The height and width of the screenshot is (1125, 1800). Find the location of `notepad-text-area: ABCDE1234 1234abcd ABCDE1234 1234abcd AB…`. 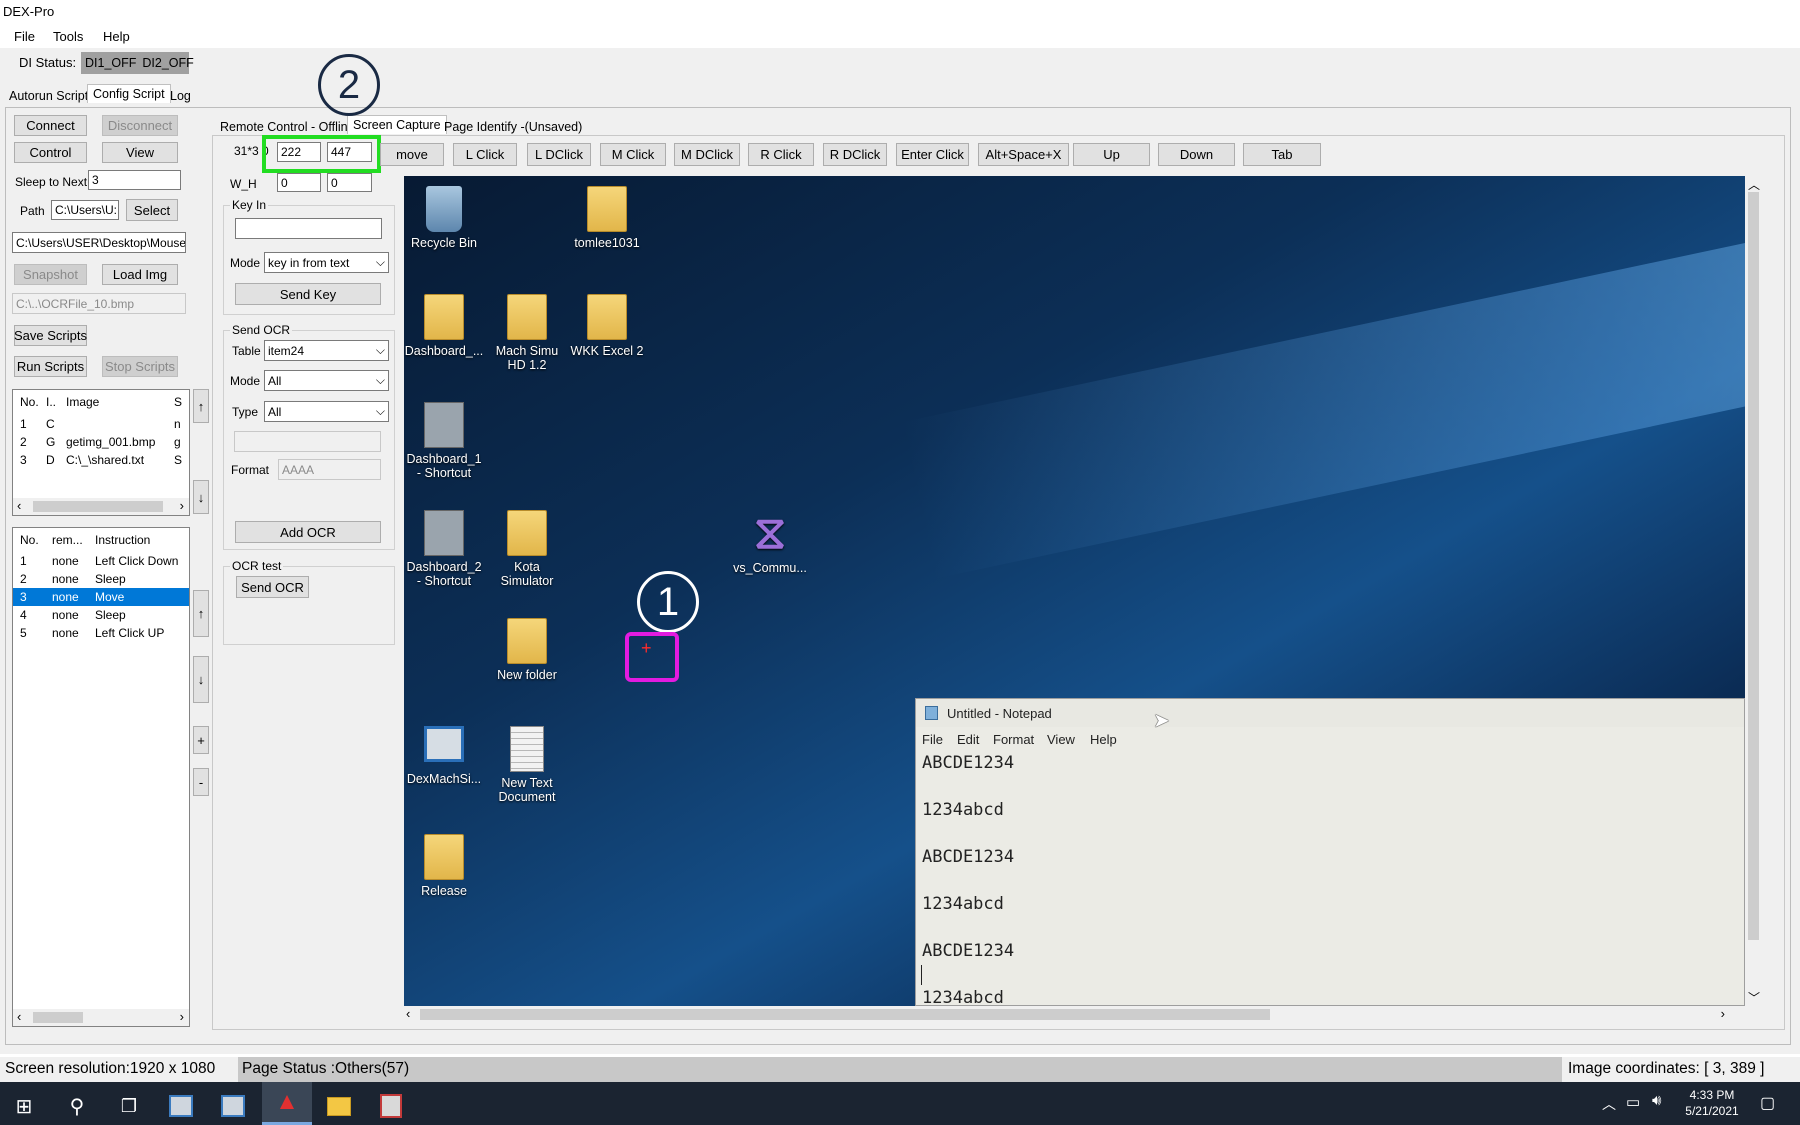

notepad-text-area: ABCDE1234 1234abcd ABCDE1234 1234abcd AB… is located at coordinates (1330, 878).